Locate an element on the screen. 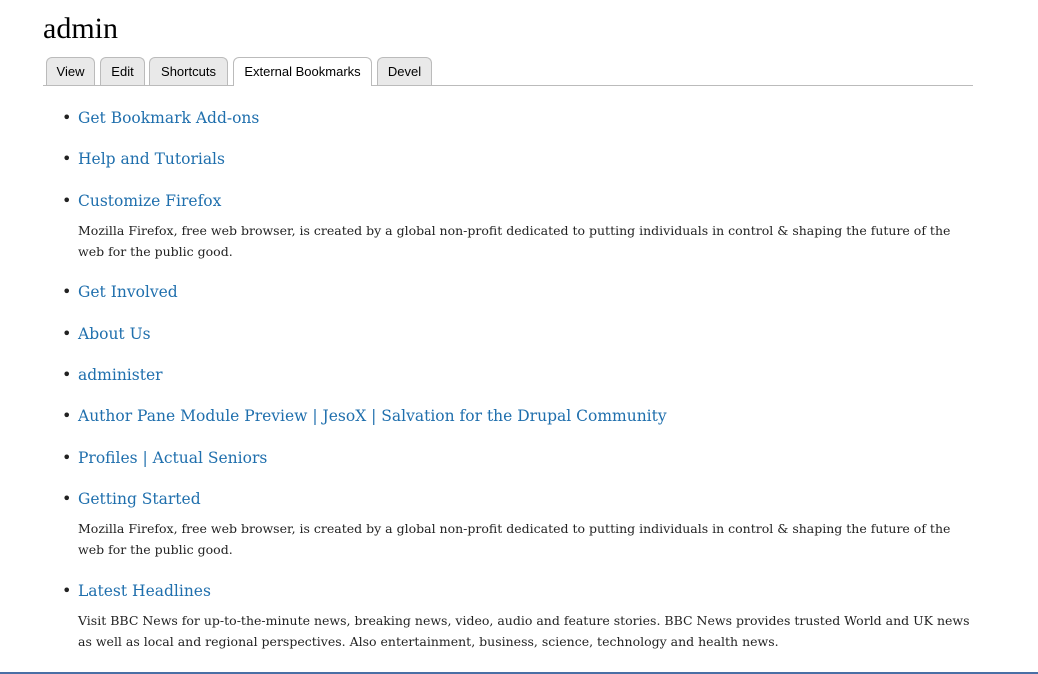 This screenshot has height=674, width=1038. bookmark-link: Profiles | Actual Seniors is located at coordinates (172, 458).